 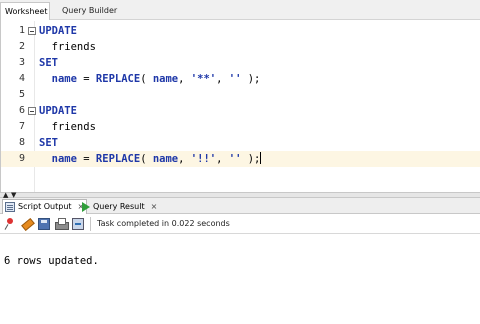 What do you see at coordinates (240, 63) in the screenshot?
I see `code-line: 3 SET` at bounding box center [240, 63].